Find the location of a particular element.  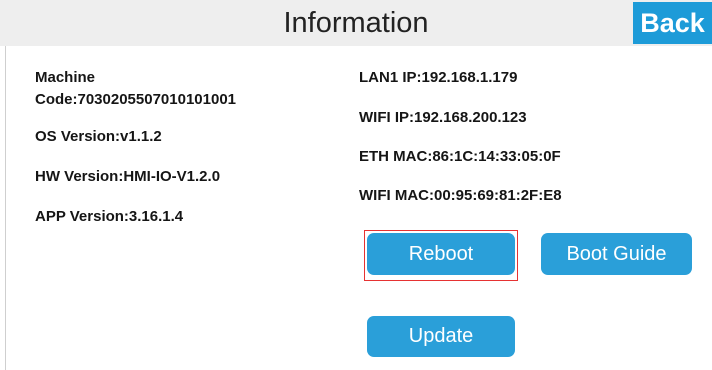

back-button: Back is located at coordinates (672, 23).